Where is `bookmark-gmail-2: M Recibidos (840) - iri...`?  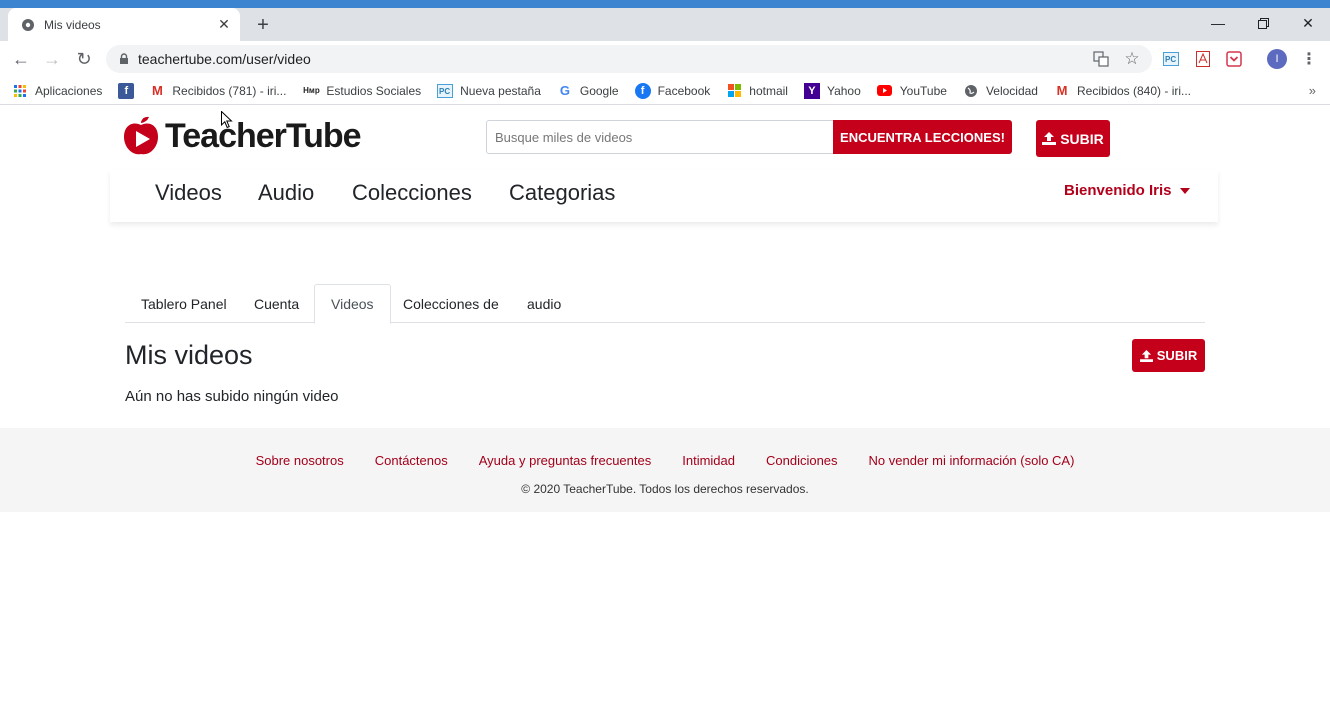
bookmark-gmail-2: M Recibidos (840) - iri... is located at coordinates (1122, 91).